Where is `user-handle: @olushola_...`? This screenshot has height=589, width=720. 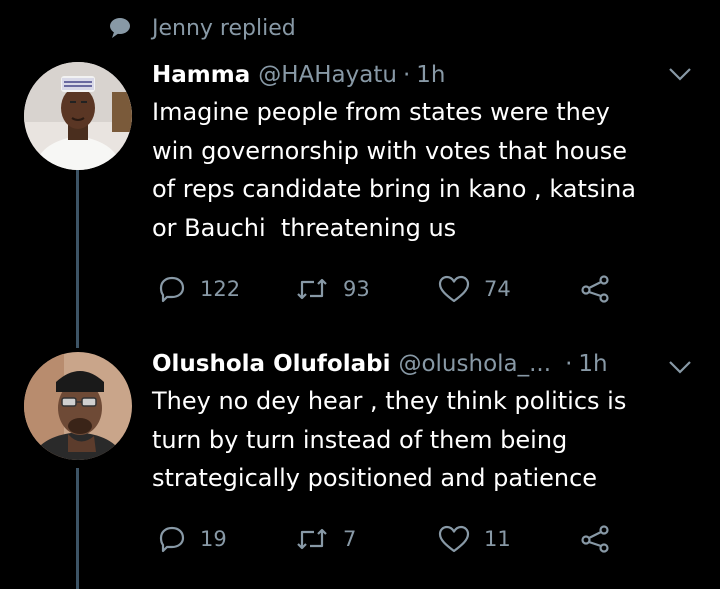
user-handle: @olushola_... is located at coordinates (474, 364).